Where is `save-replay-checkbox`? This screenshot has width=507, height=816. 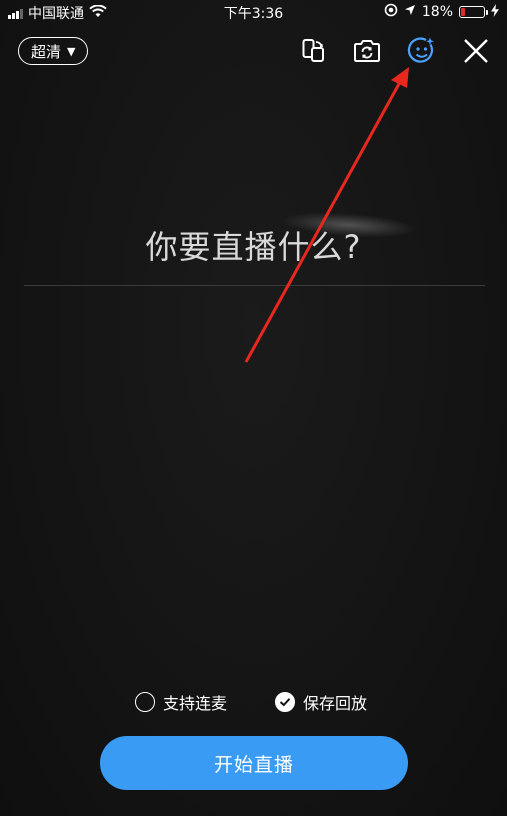
save-replay-checkbox is located at coordinates (285, 702).